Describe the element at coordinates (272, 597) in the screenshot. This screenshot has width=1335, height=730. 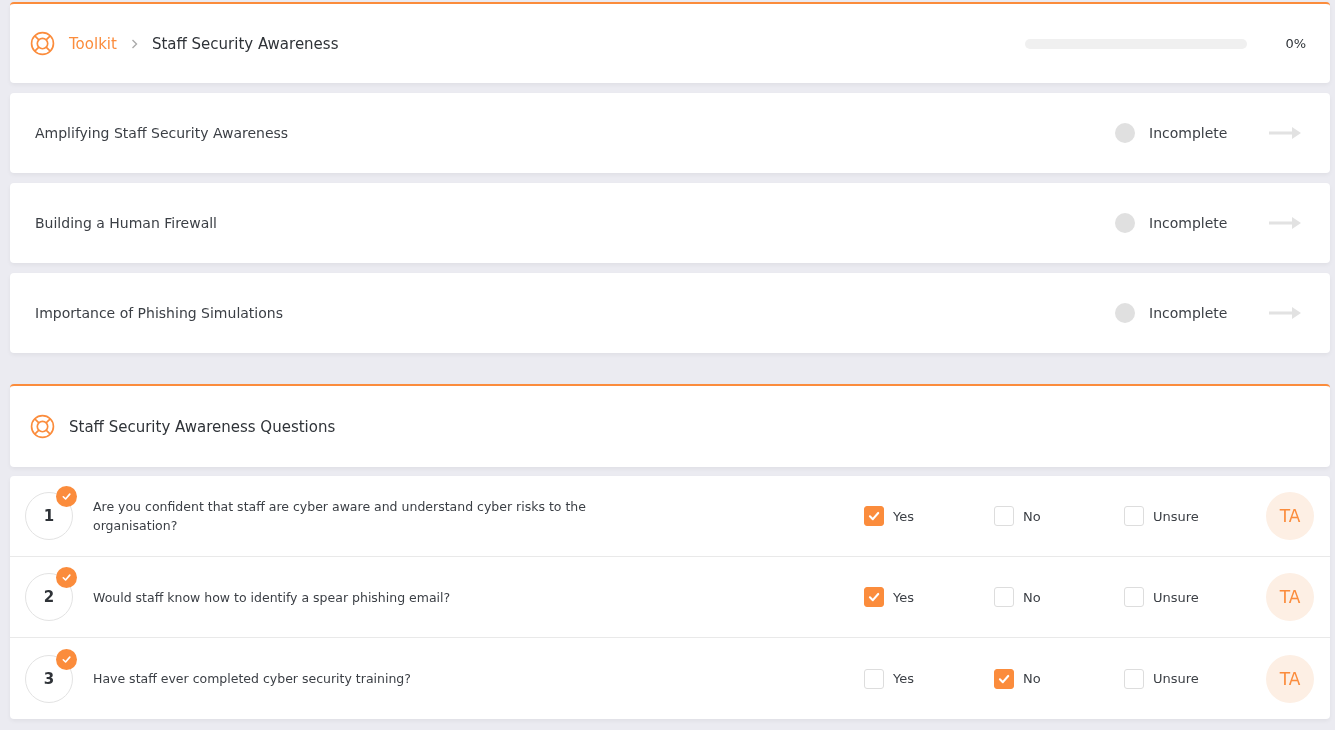
I see `question-text: Would staff know how to identify a spear phishing email?` at that location.